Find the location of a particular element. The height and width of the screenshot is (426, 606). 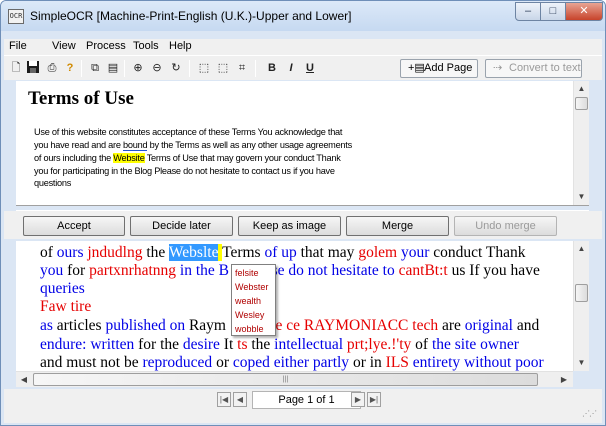

help-icon: ? is located at coordinates (70, 68).